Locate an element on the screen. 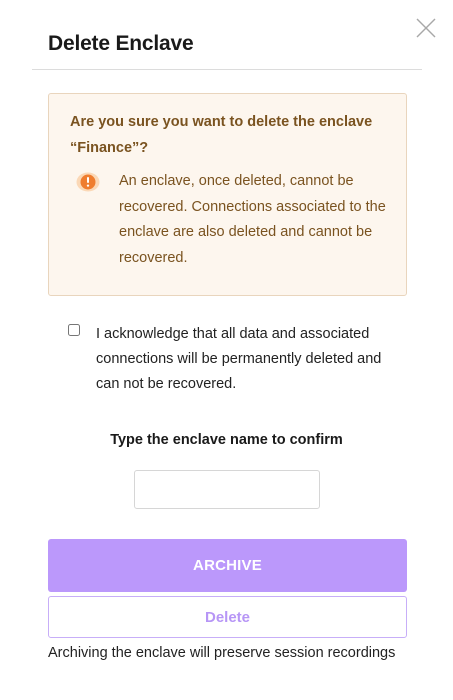 Image resolution: width=453 pixels, height=700 pixels. archive-button: ARCHIVE is located at coordinates (227, 565).